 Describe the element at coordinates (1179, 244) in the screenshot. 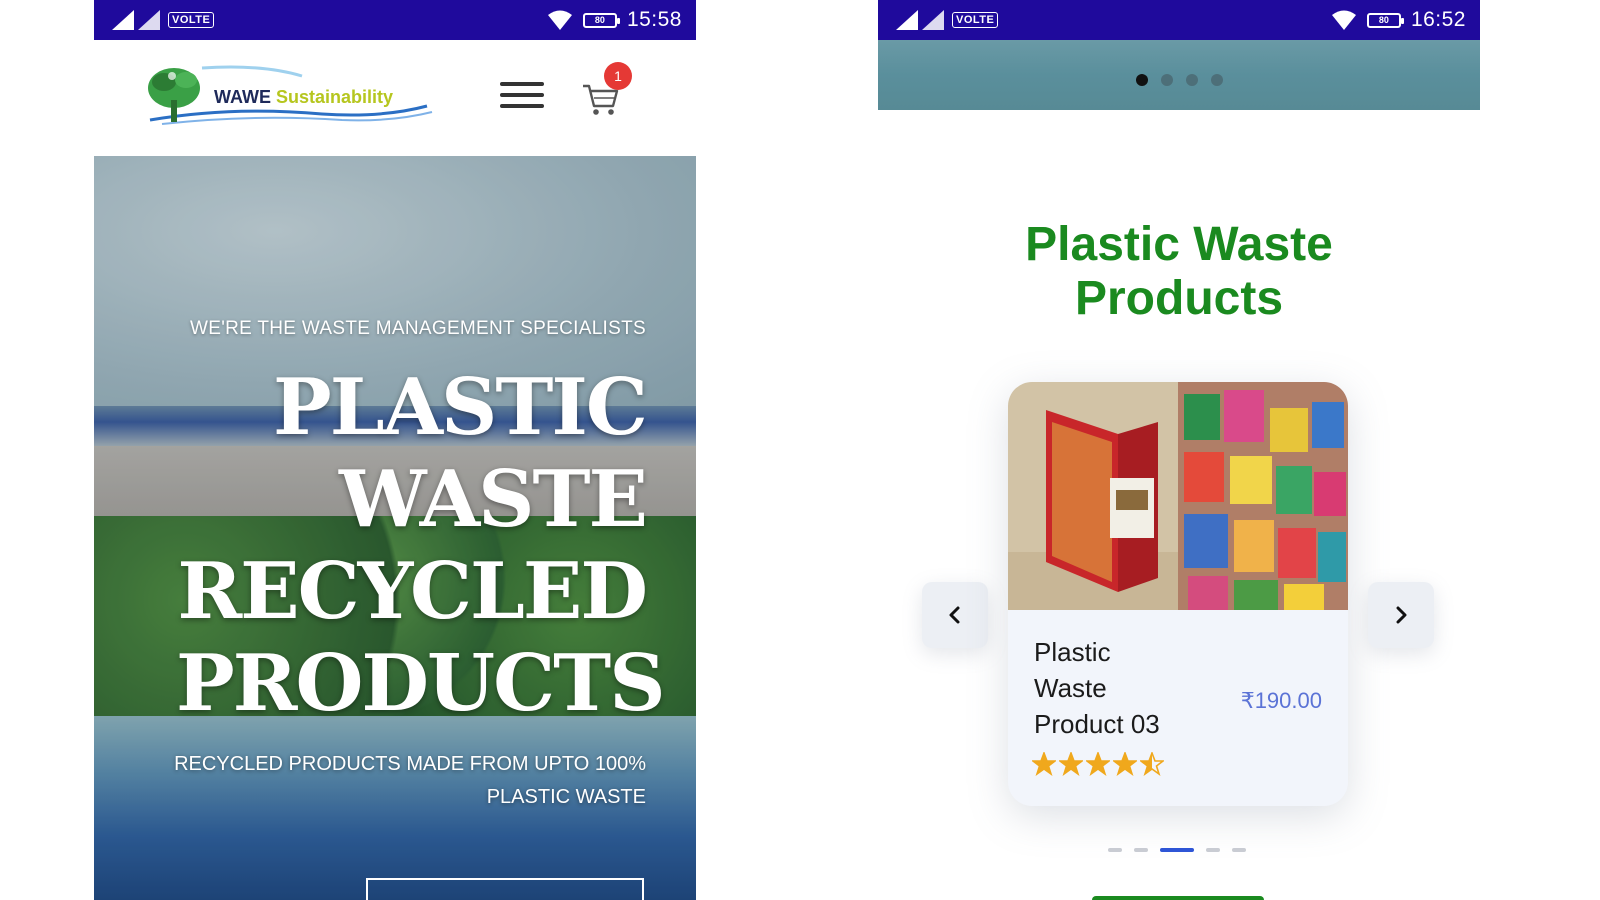

I see `section-title-line: Plastic Waste` at that location.